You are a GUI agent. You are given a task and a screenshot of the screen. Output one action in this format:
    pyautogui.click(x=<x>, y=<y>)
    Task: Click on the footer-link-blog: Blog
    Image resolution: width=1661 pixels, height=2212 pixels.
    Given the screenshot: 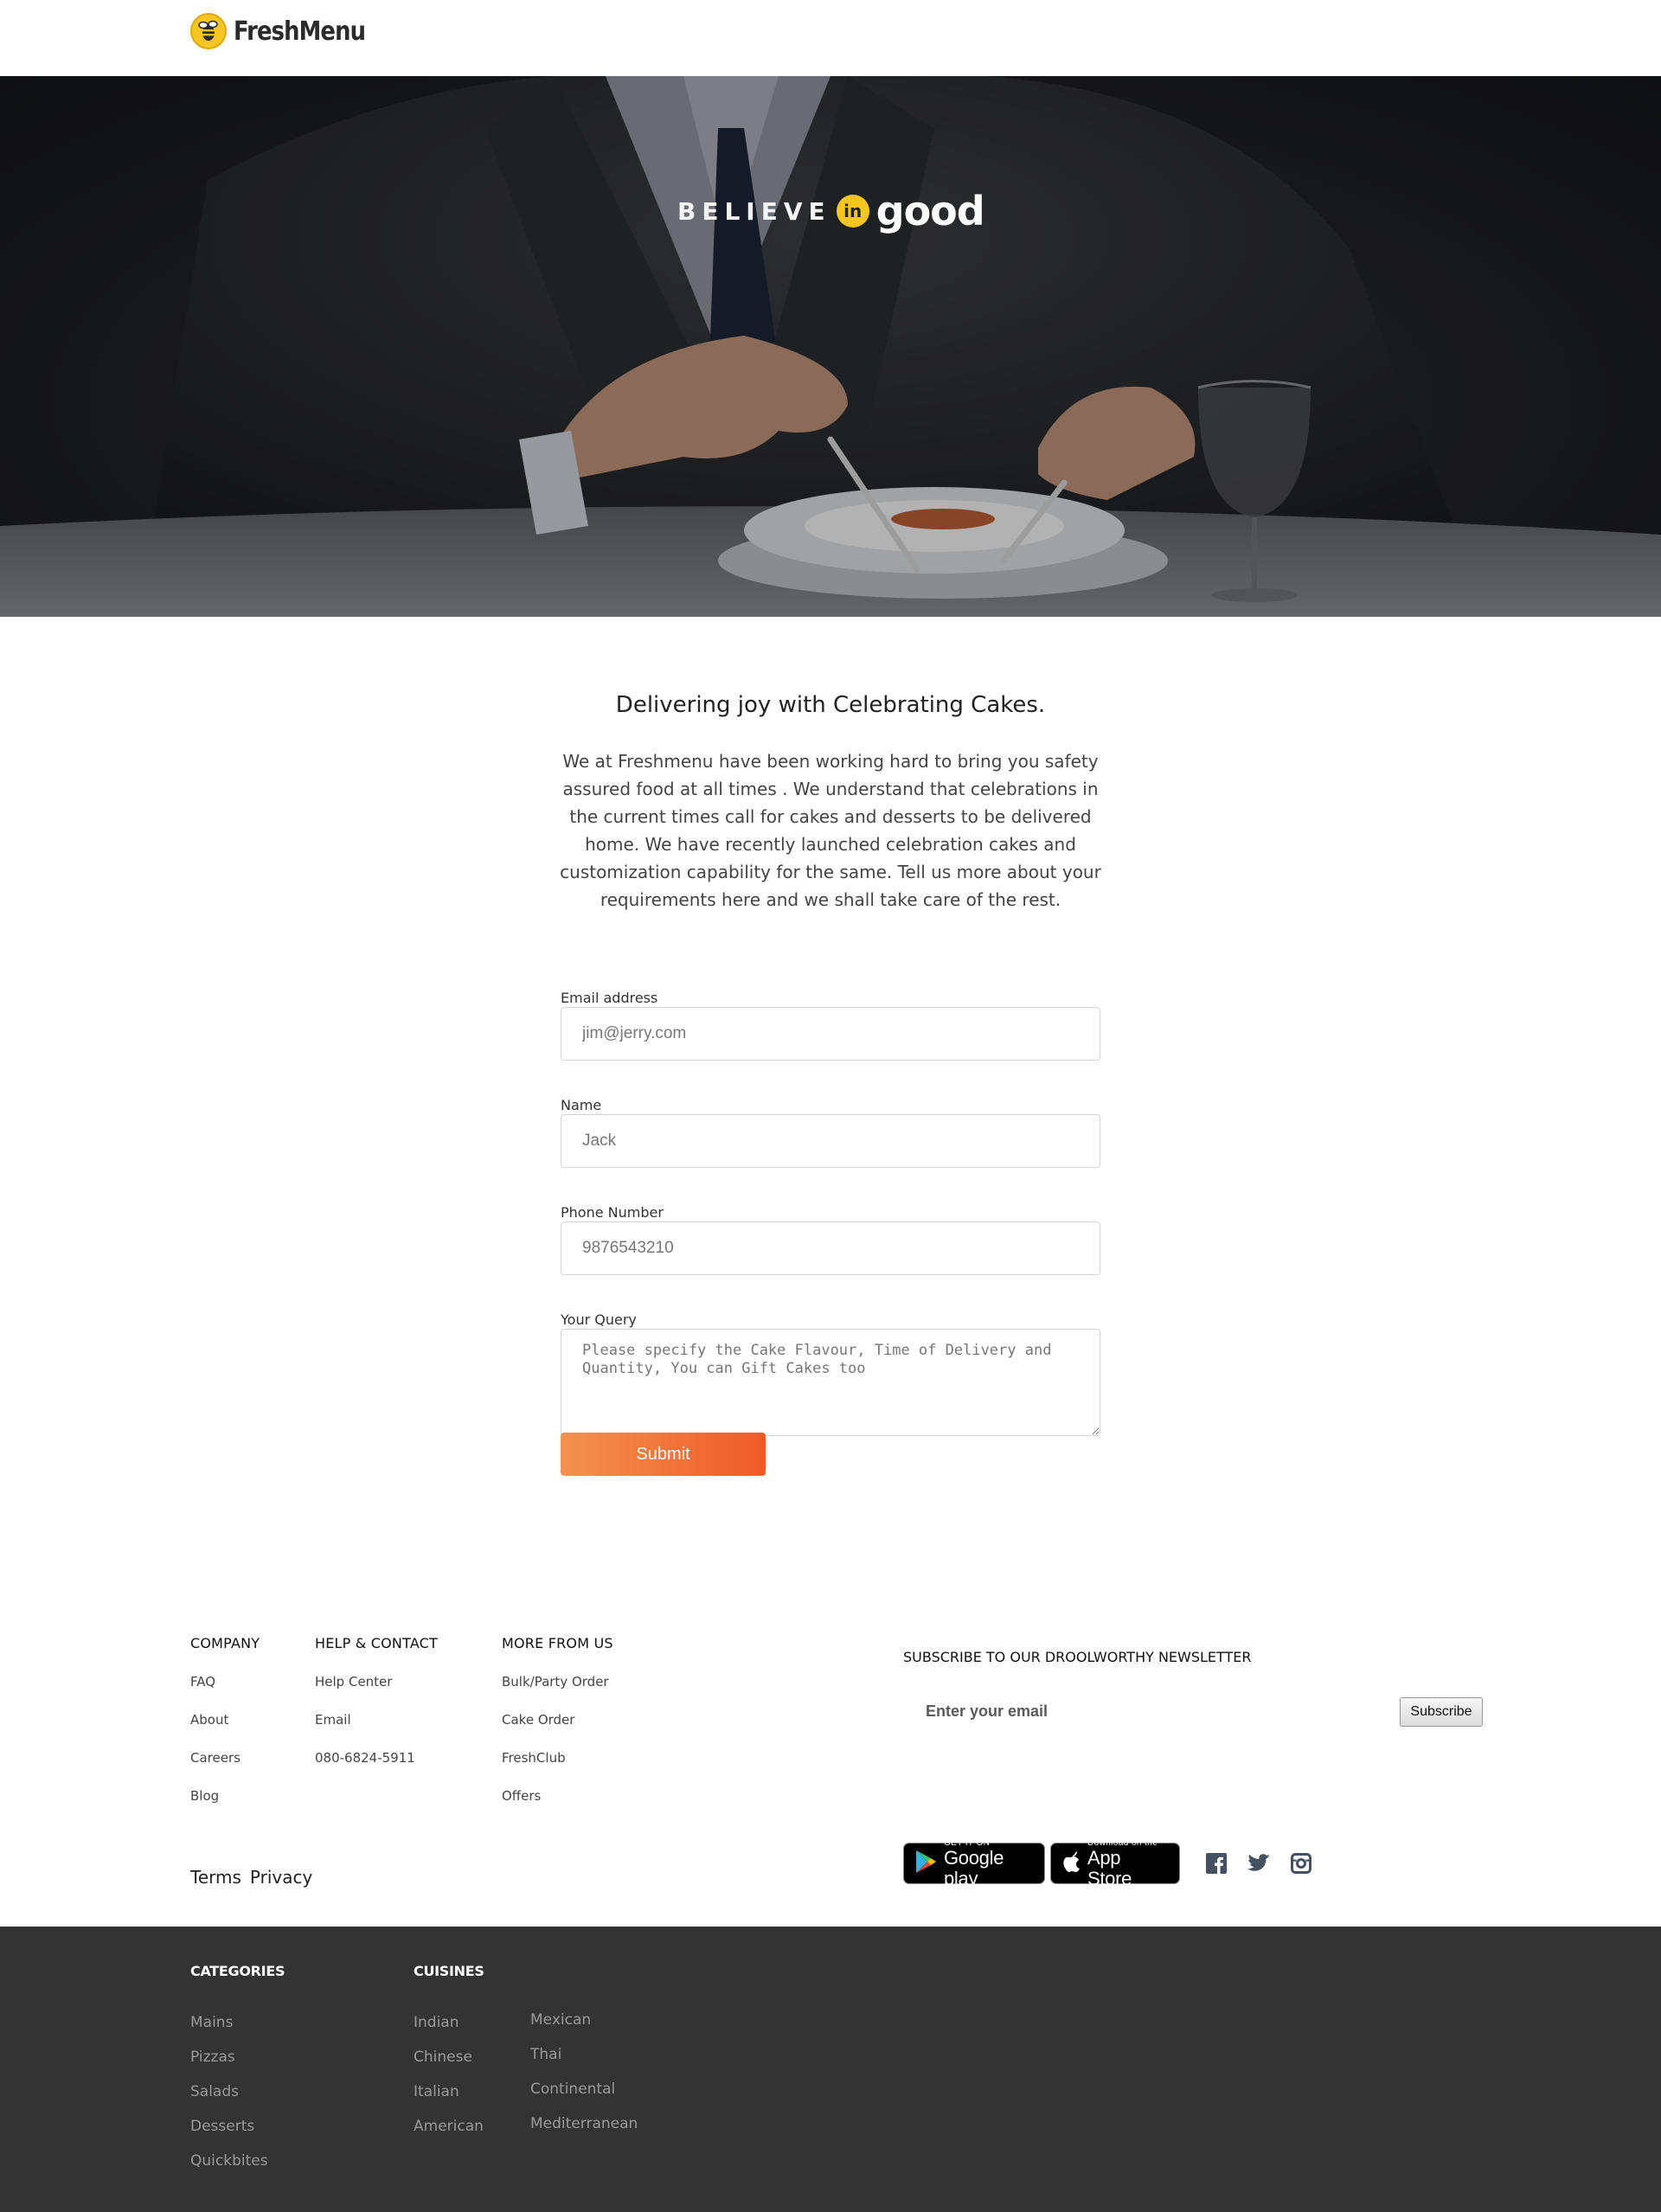 What is the action you would take?
    pyautogui.click(x=225, y=1807)
    